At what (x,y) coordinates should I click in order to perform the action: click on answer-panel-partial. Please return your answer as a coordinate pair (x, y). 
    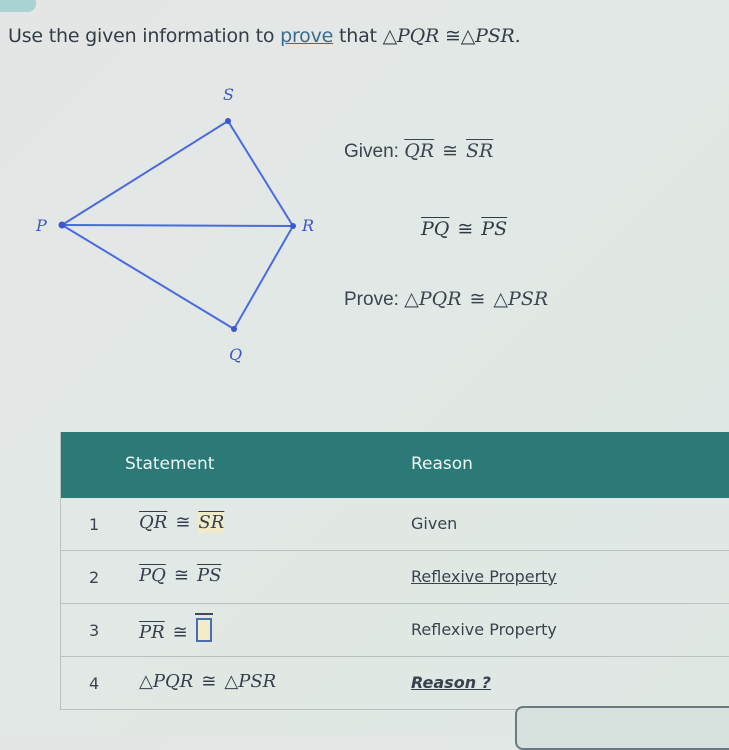
    Looking at the image, I should click on (622, 728).